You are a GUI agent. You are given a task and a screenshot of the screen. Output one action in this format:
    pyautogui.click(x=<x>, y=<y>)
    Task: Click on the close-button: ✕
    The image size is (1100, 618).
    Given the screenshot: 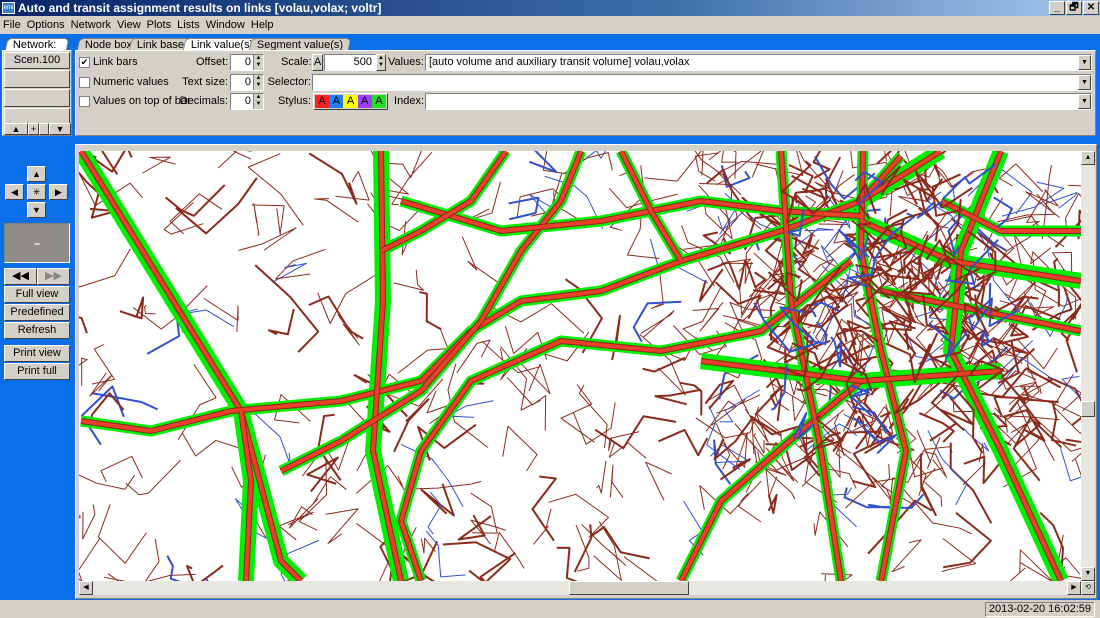 What is the action you would take?
    pyautogui.click(x=1091, y=8)
    